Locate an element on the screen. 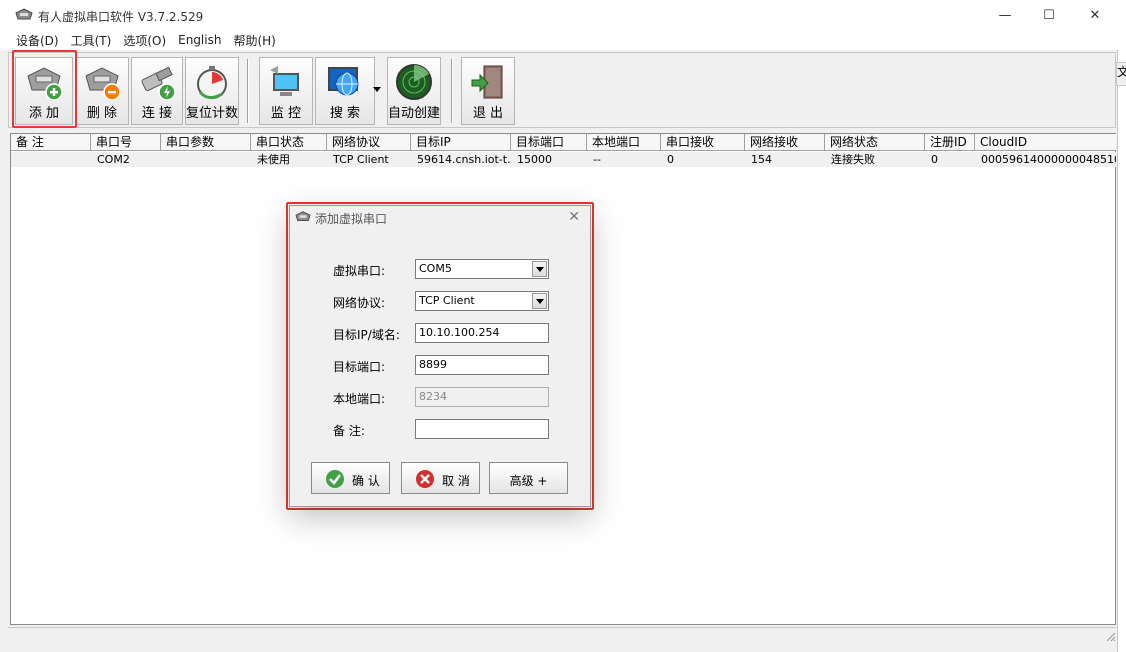  check-icon is located at coordinates (335, 479).